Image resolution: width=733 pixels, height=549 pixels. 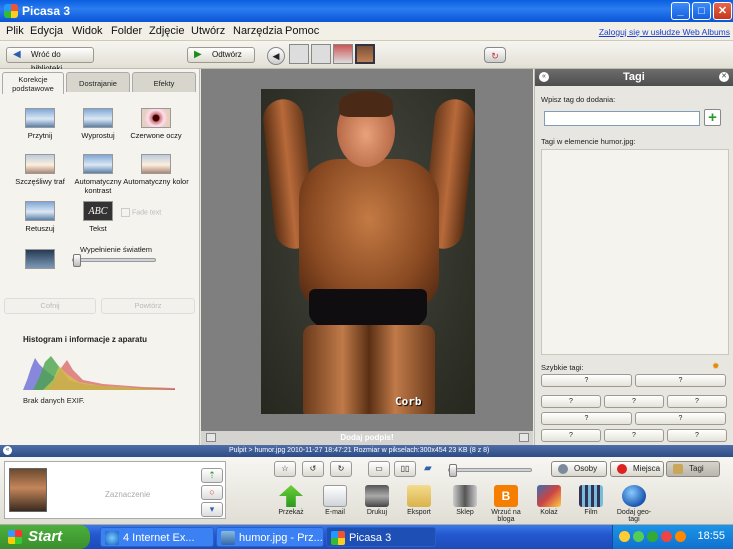 I want to click on fill-light-slider, so click(x=114, y=260).